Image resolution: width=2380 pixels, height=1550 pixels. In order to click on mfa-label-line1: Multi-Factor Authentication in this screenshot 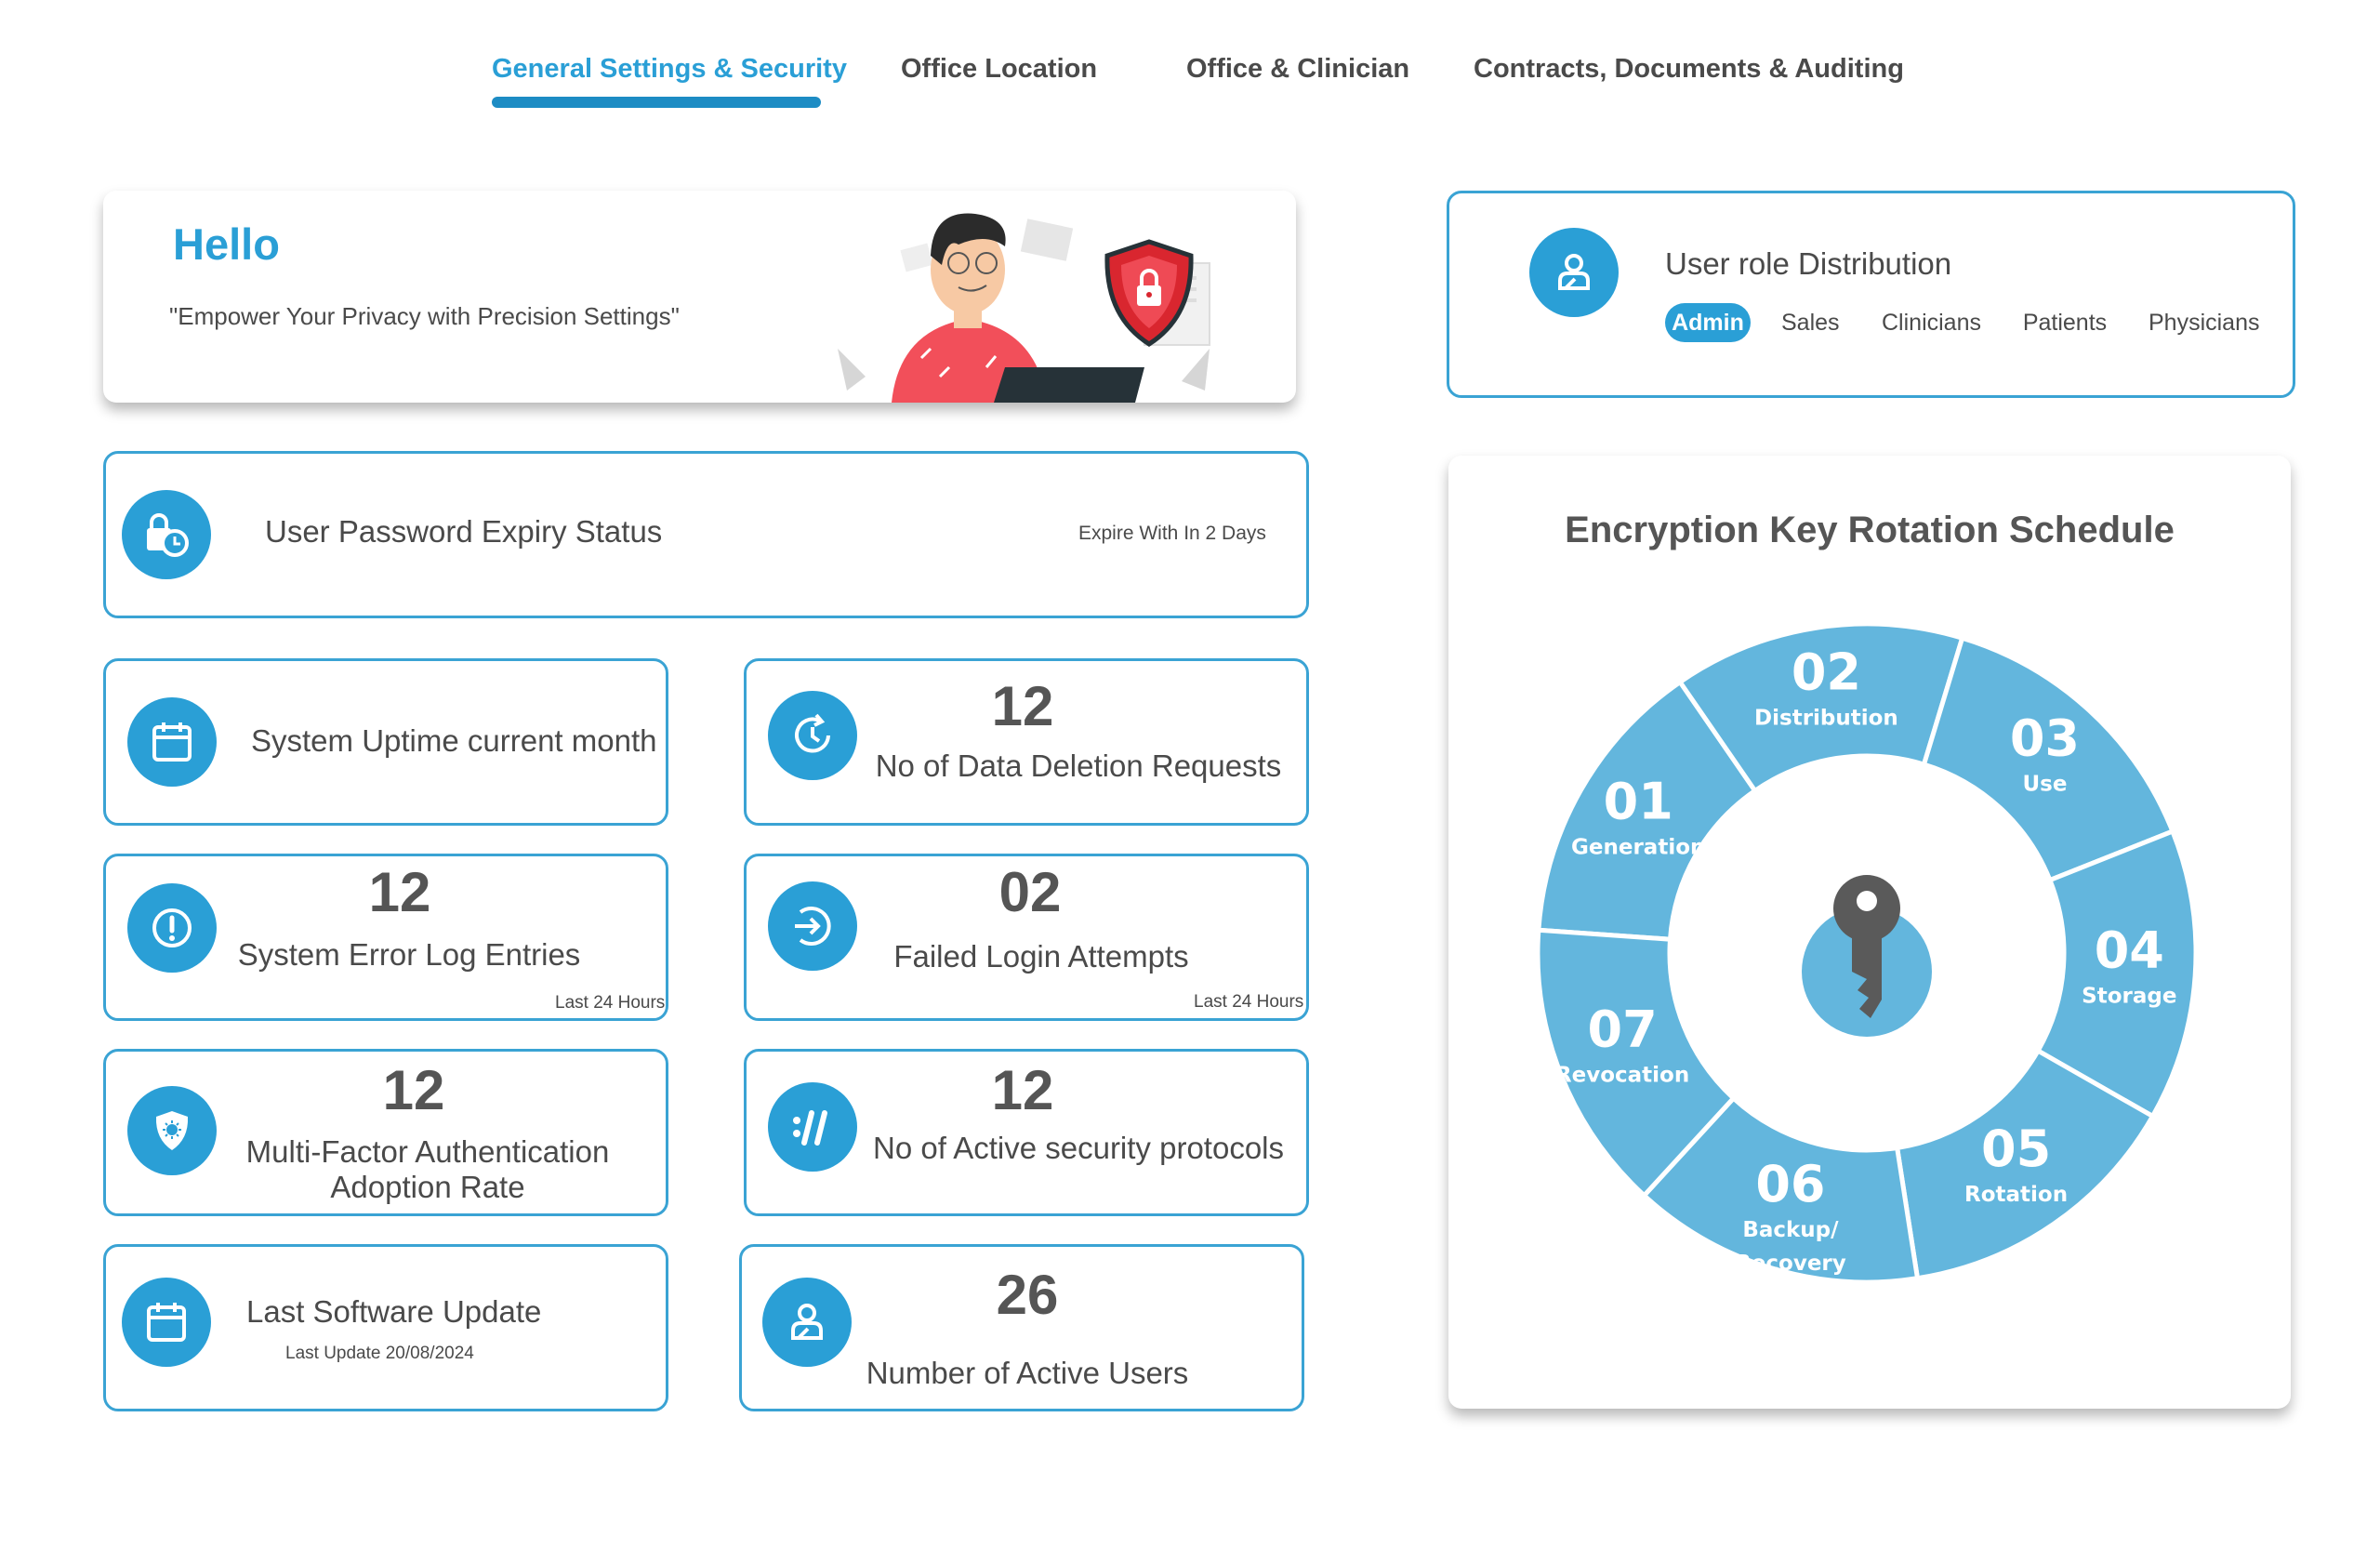, I will do `click(427, 1151)`.